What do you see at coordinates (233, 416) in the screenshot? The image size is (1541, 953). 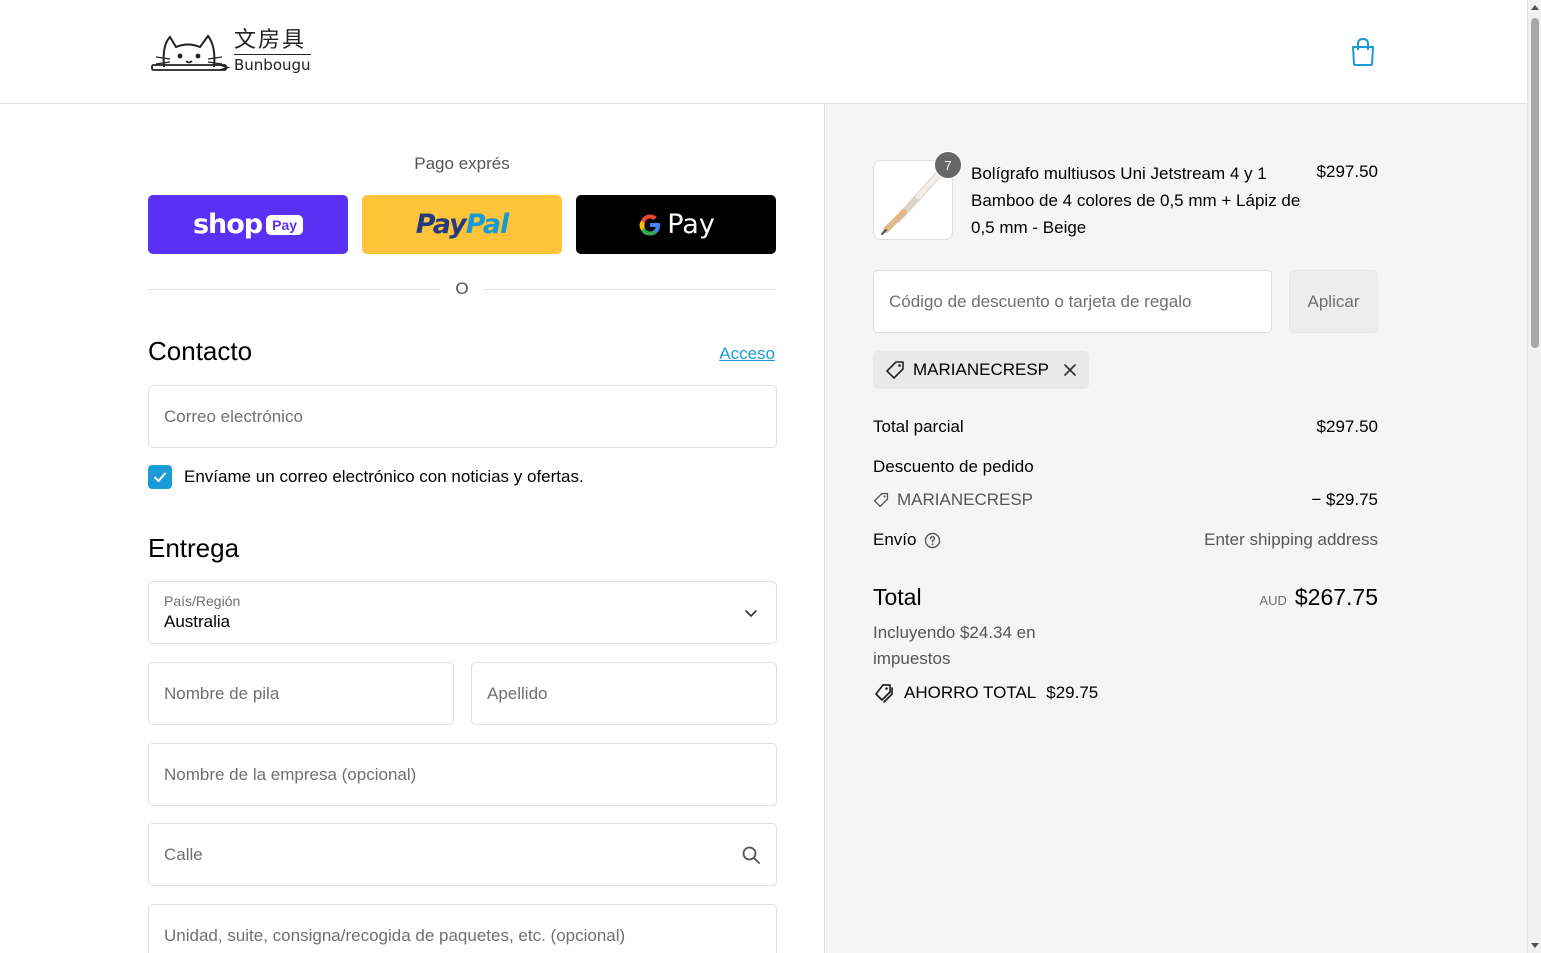 I see `email-placeholder: Correo electrónico` at bounding box center [233, 416].